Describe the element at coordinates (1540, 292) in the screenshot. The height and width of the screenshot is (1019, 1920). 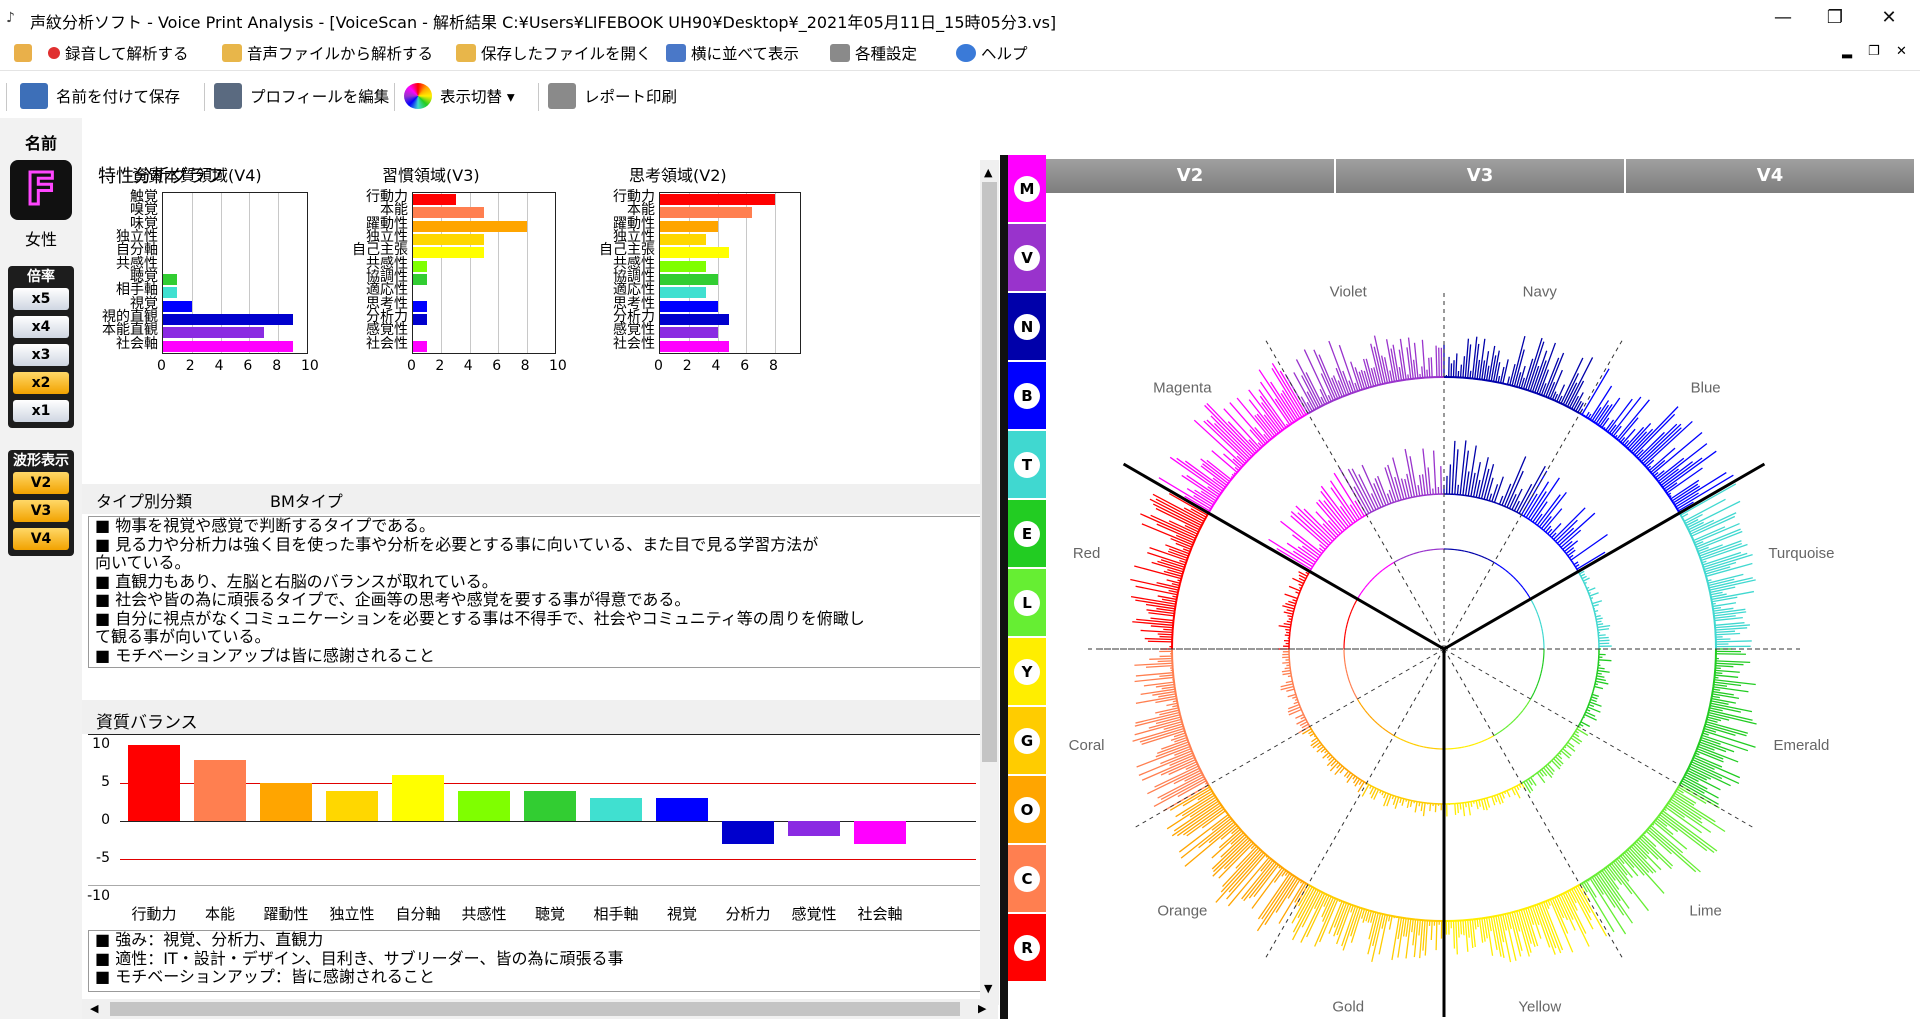
I see `wheel-label-navy: Navy` at that location.